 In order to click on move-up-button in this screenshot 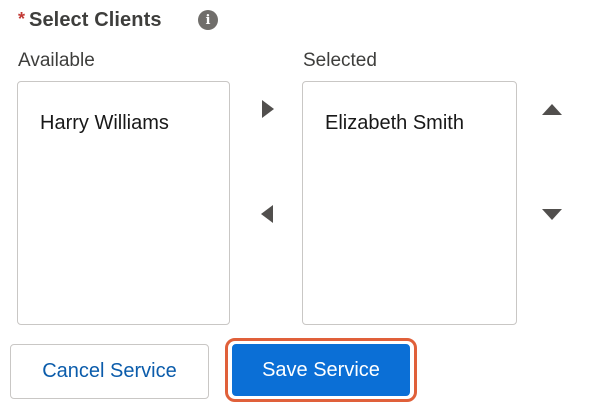, I will do `click(552, 109)`.